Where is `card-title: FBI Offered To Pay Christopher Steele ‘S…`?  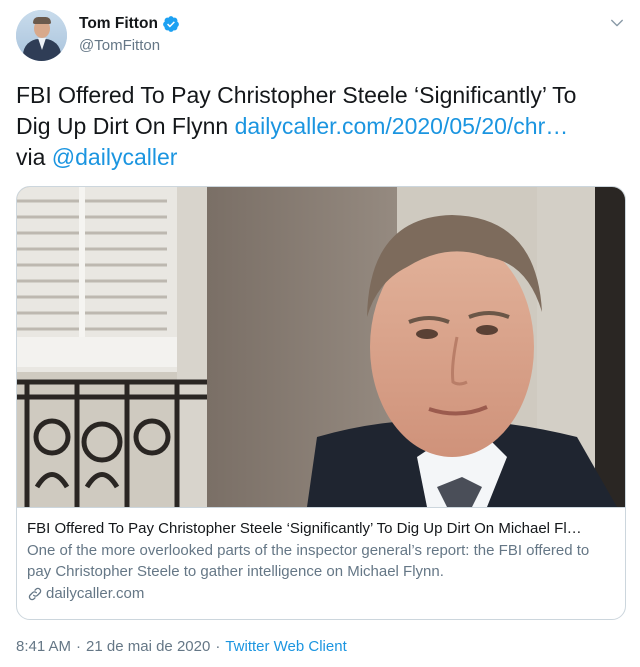 card-title: FBI Offered To Pay Christopher Steele ‘S… is located at coordinates (321, 529).